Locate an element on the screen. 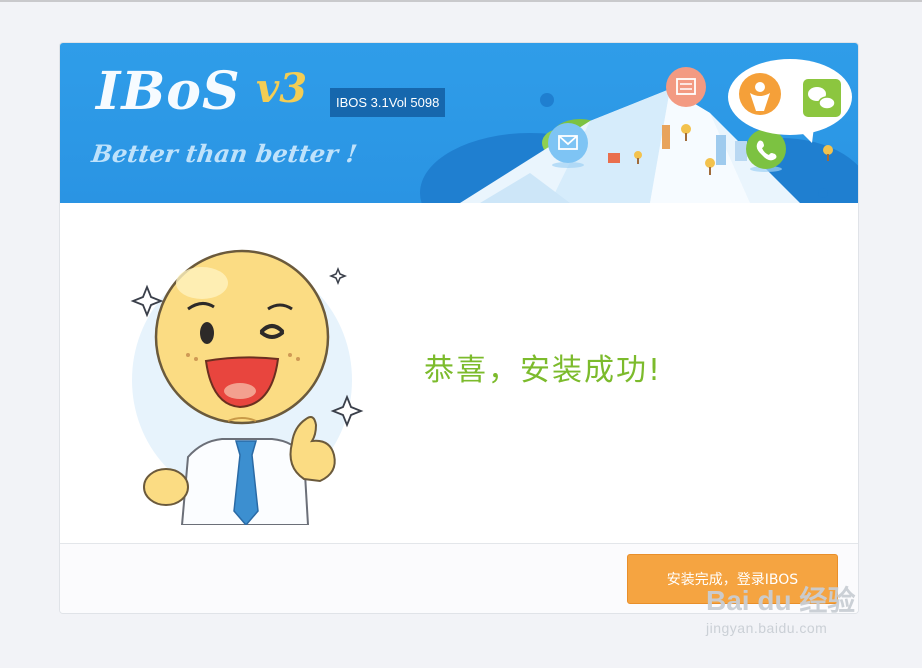  wechat-icon is located at coordinates (822, 98).